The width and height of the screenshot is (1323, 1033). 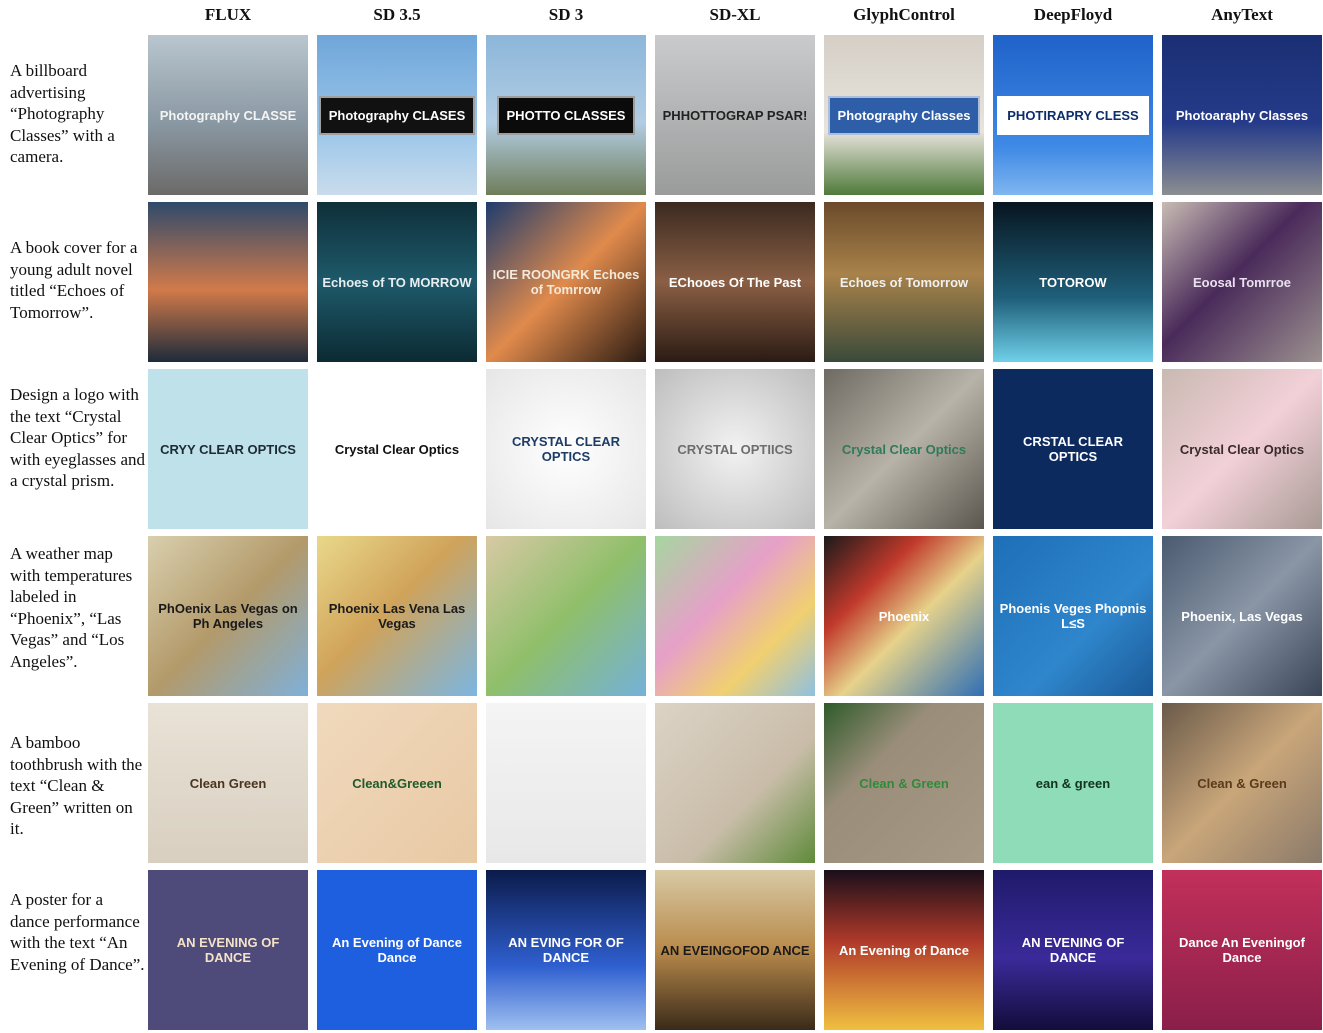 I want to click on generated-image-glyphcontrol: Echoes of Tomorrow, so click(x=904, y=282).